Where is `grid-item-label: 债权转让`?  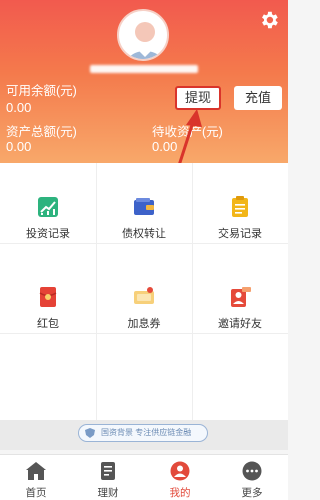
grid-item-label: 债权转让 is located at coordinates (144, 234).